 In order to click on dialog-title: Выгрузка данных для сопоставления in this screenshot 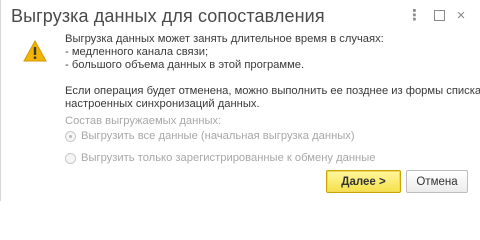, I will do `click(168, 16)`.